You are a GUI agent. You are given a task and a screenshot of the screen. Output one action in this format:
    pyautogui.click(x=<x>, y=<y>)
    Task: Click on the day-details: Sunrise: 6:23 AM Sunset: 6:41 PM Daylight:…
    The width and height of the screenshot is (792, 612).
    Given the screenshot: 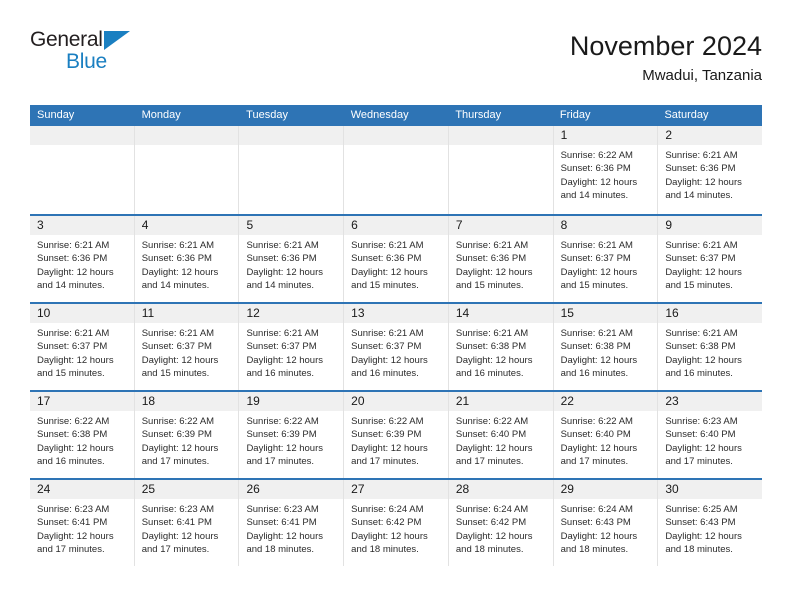 What is the action you would take?
    pyautogui.click(x=291, y=527)
    